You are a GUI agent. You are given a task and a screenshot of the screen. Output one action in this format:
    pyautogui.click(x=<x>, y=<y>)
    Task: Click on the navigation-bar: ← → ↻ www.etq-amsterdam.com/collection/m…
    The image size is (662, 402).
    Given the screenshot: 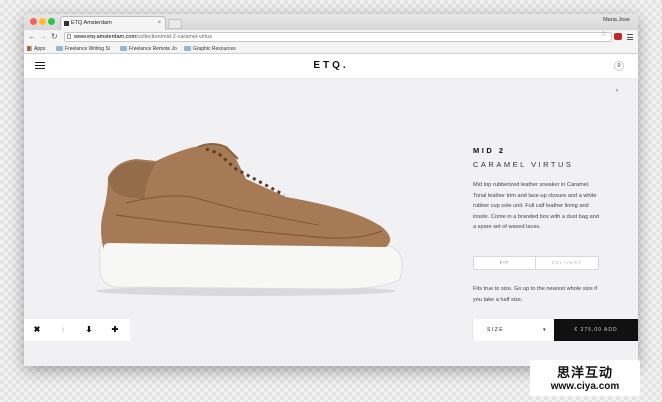 What is the action you would take?
    pyautogui.click(x=331, y=36)
    